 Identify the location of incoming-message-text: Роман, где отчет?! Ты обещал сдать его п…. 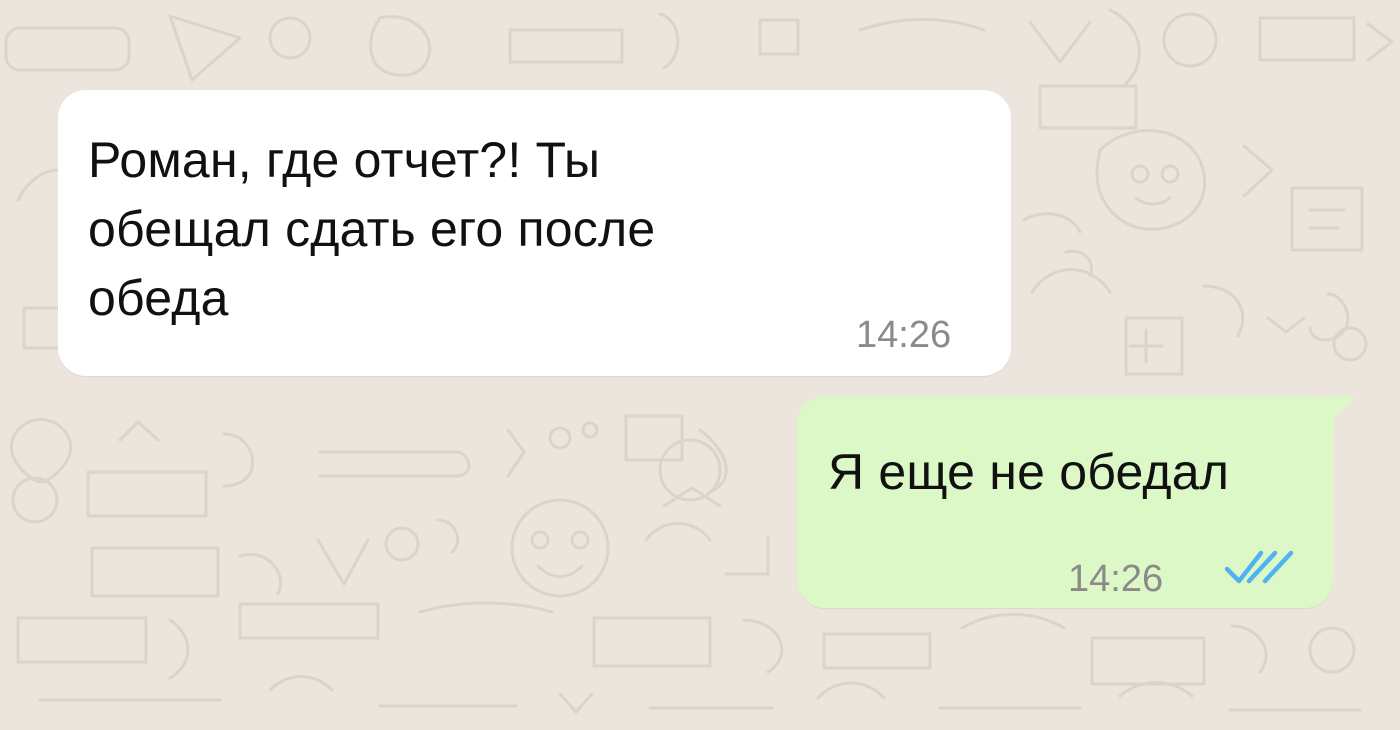
(372, 229).